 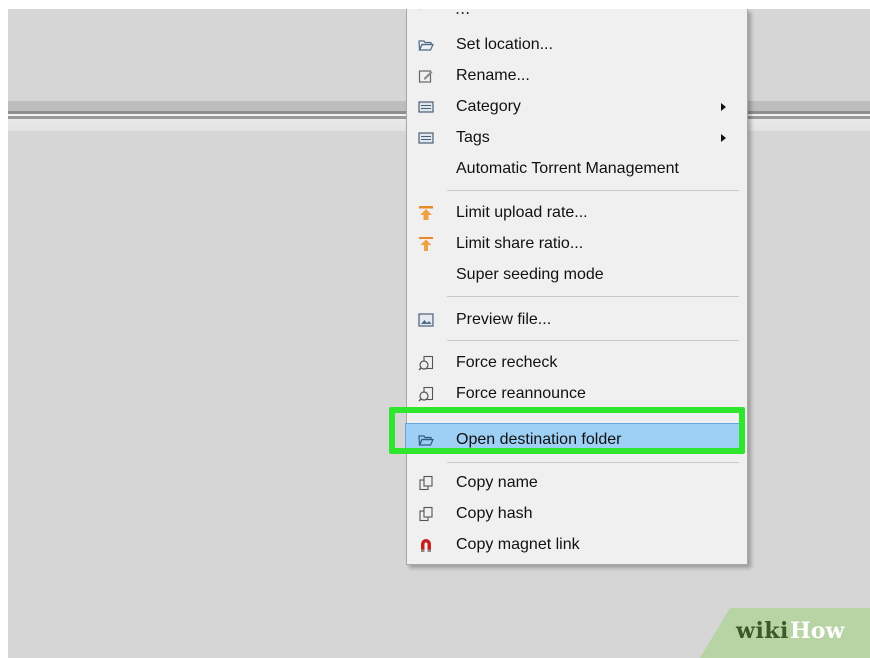 I want to click on magnet-icon, so click(x=426, y=545).